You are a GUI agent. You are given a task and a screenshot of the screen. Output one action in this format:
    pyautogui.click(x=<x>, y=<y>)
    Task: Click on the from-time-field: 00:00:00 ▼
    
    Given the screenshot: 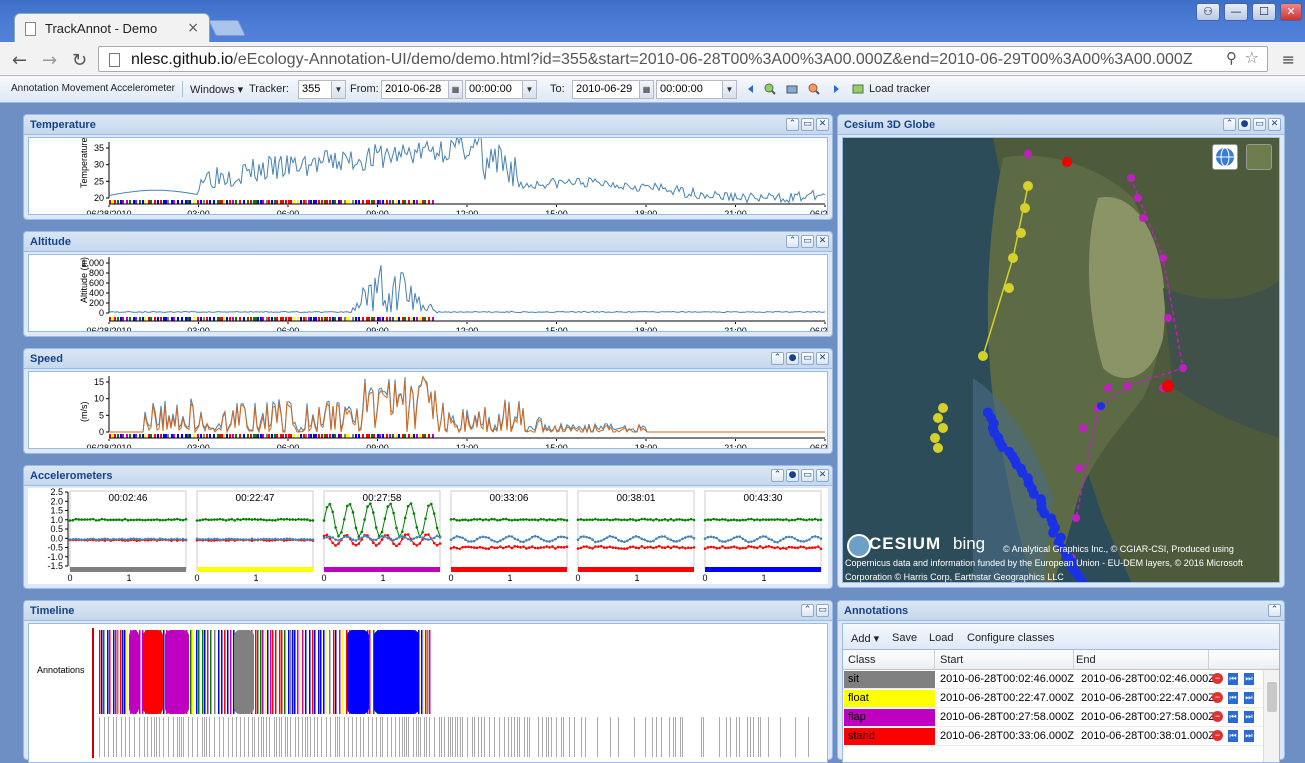 What is the action you would take?
    pyautogui.click(x=501, y=89)
    